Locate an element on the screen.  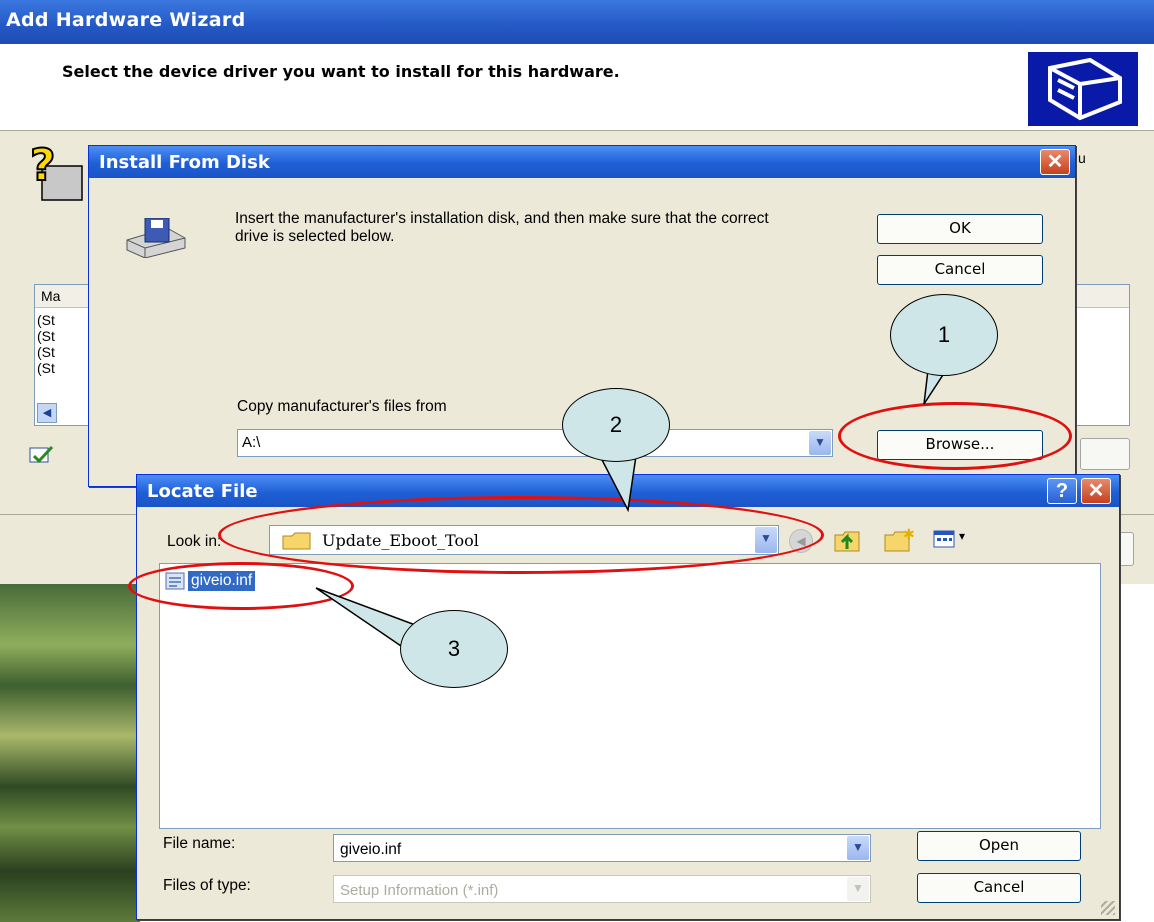
help-icon: ? is located at coordinates (1062, 491).